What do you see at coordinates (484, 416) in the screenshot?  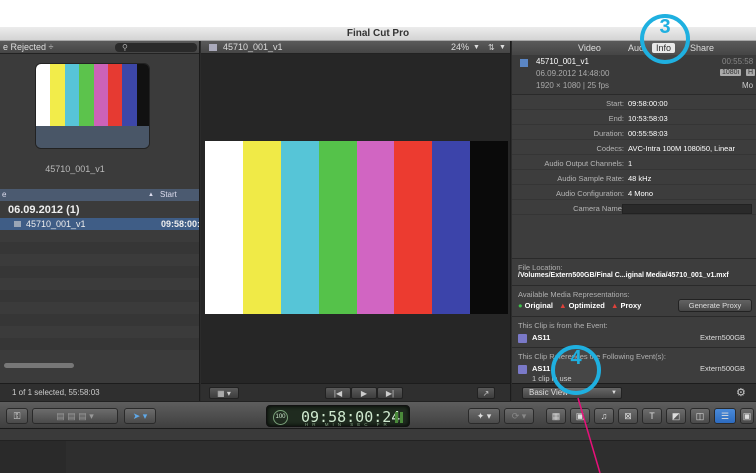 I see `enhancements-button: ✦ ▾` at bounding box center [484, 416].